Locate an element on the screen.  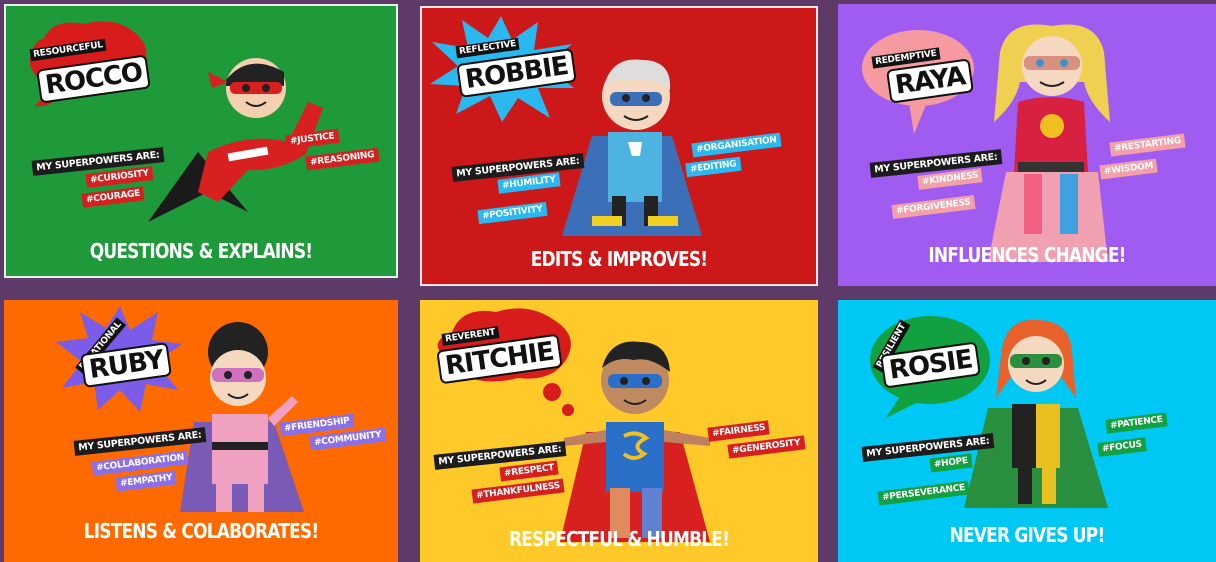
hero-motto: QUESTIONS & EXPLAINS! is located at coordinates (201, 252).